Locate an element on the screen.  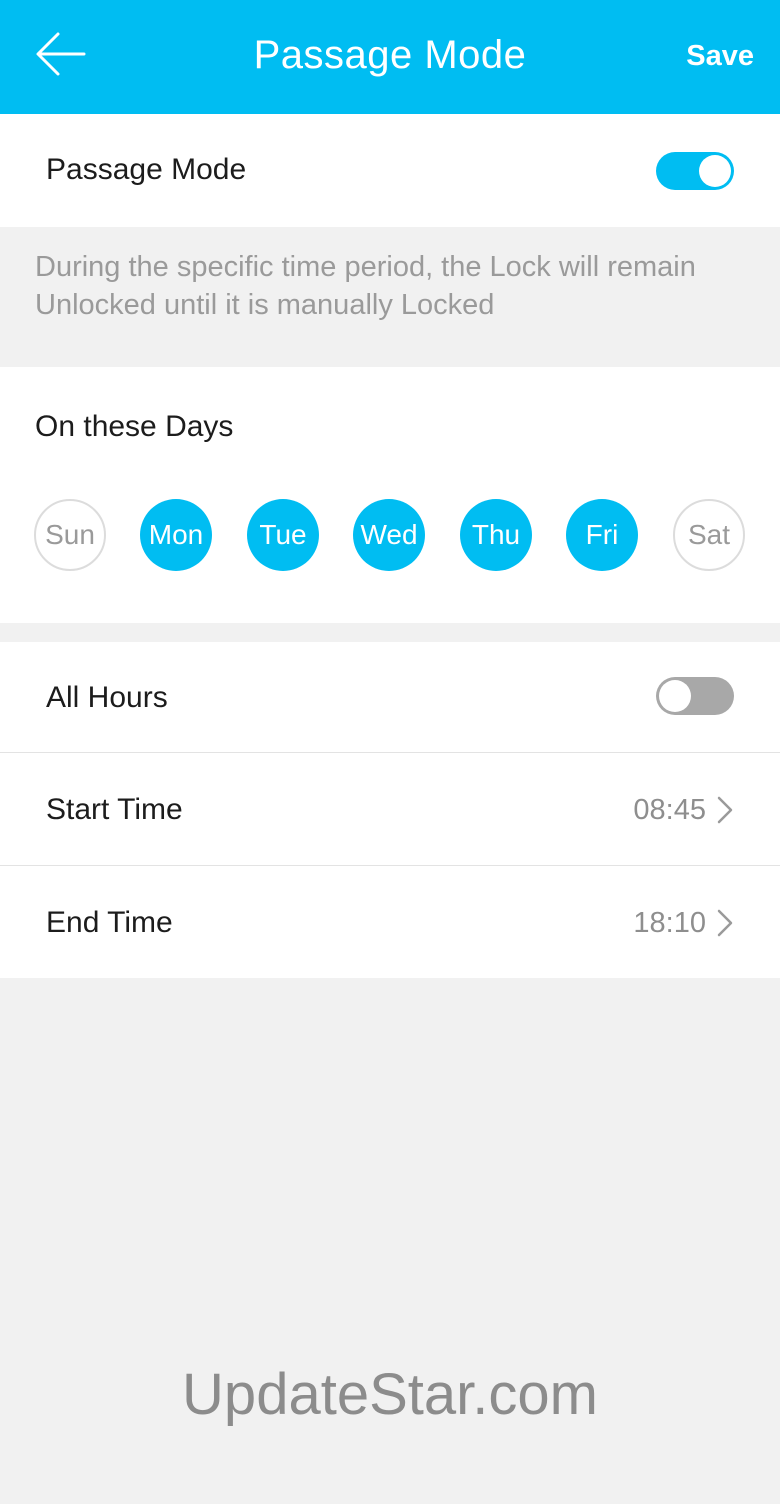
passage-mode-label: Passage Mode is located at coordinates (146, 169).